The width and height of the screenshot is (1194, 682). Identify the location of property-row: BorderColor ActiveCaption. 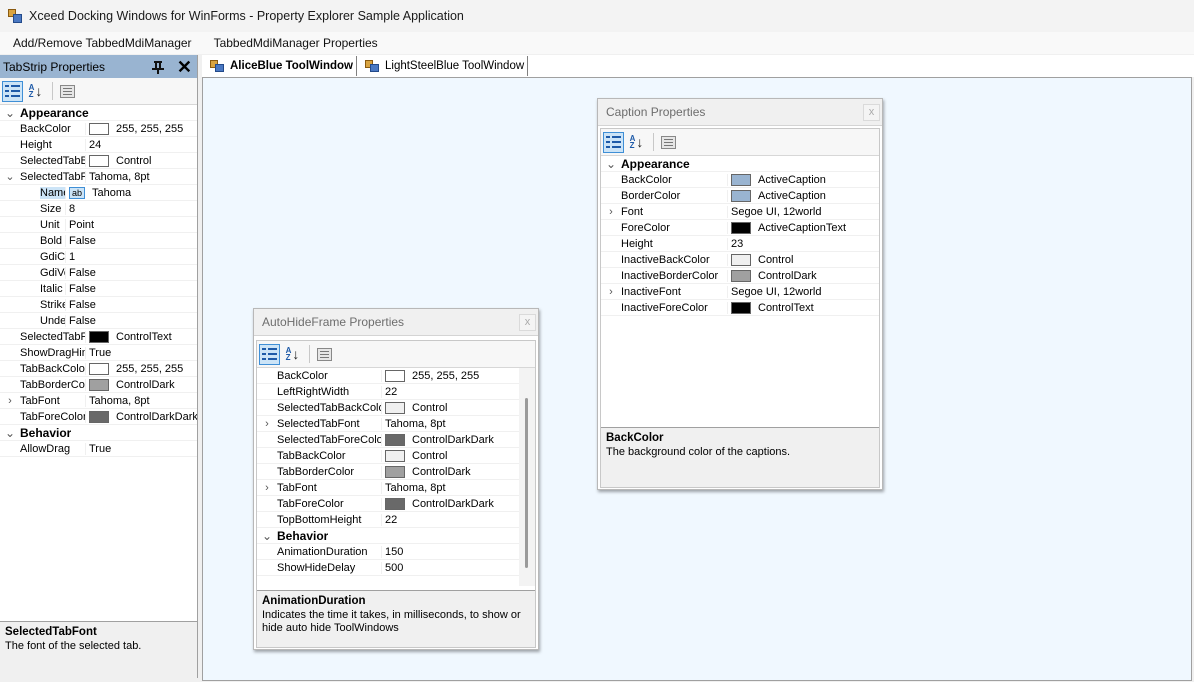
(740, 196).